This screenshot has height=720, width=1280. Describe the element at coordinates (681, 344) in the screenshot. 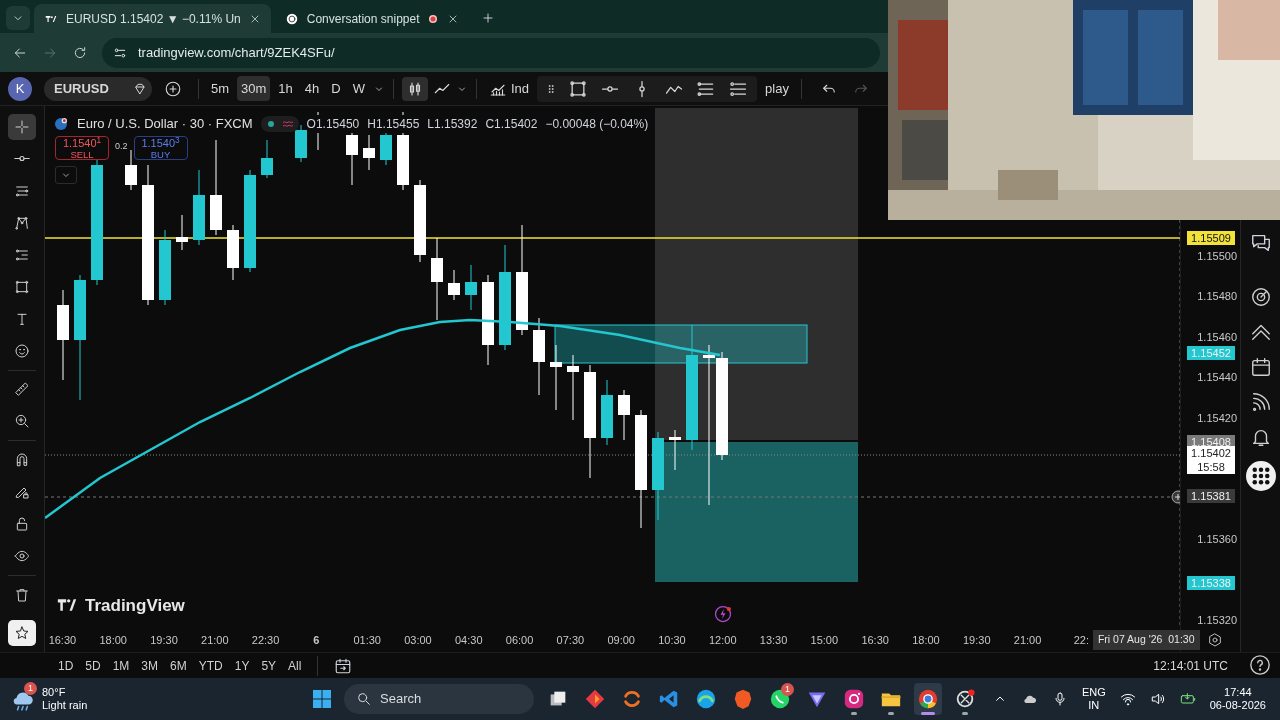

I see `zone-rectangle` at that location.